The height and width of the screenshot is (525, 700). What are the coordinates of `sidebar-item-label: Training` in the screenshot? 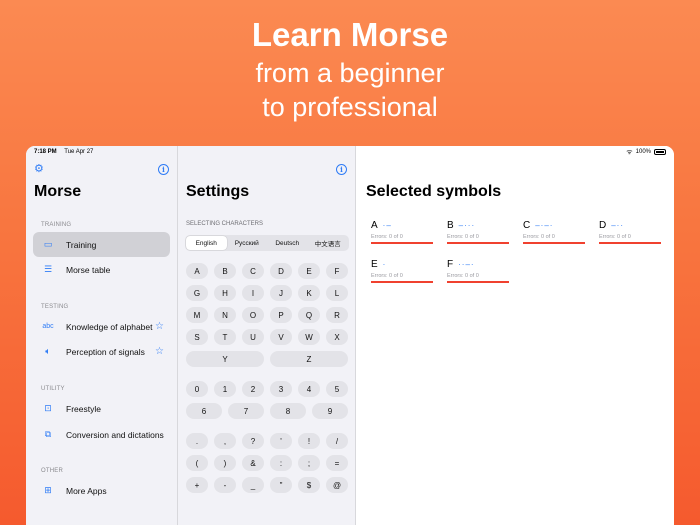 It's located at (81, 244).